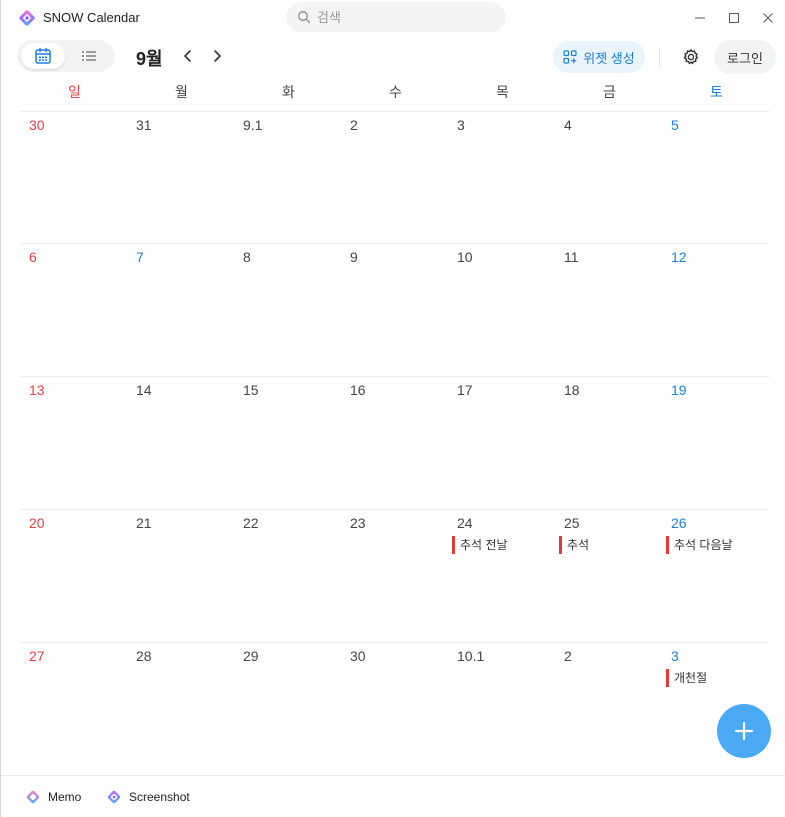 The image size is (785, 817). I want to click on day-cell: 22, so click(288, 575).